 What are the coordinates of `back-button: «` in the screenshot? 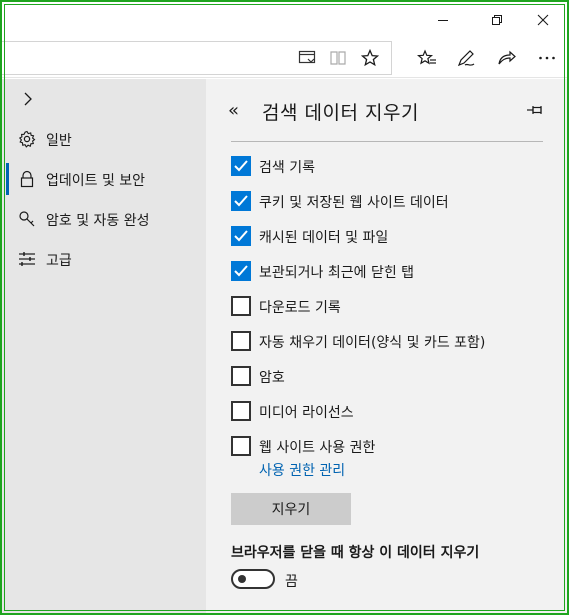 It's located at (238, 110).